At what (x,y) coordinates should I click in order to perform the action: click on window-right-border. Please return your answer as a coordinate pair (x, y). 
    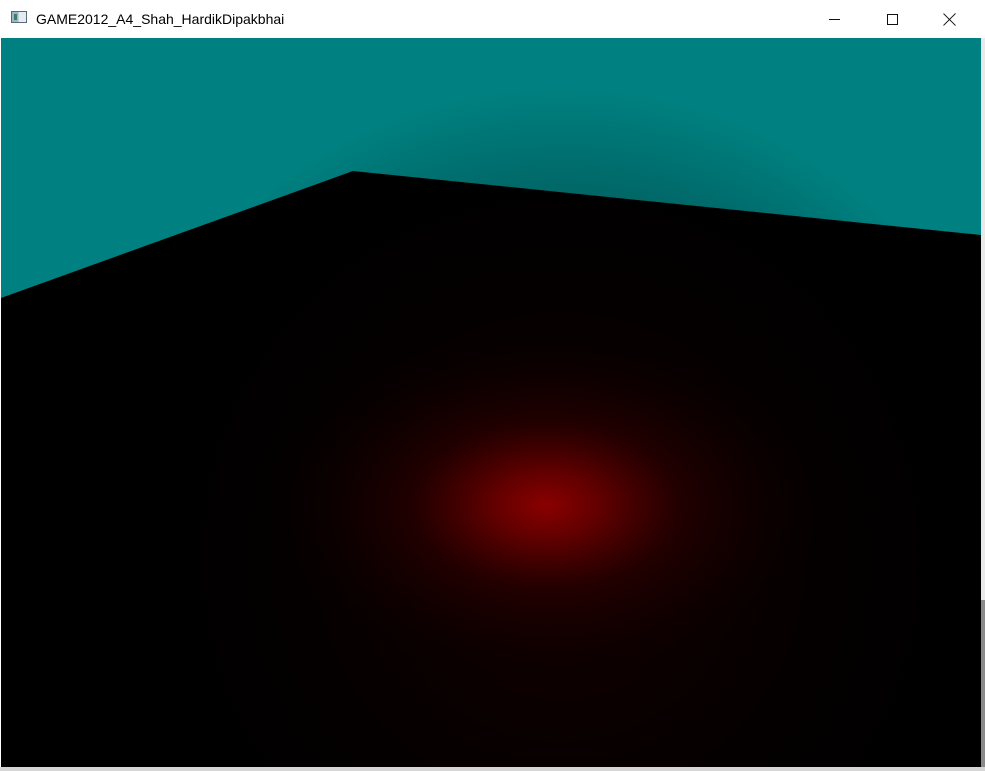
    Looking at the image, I should click on (983, 404).